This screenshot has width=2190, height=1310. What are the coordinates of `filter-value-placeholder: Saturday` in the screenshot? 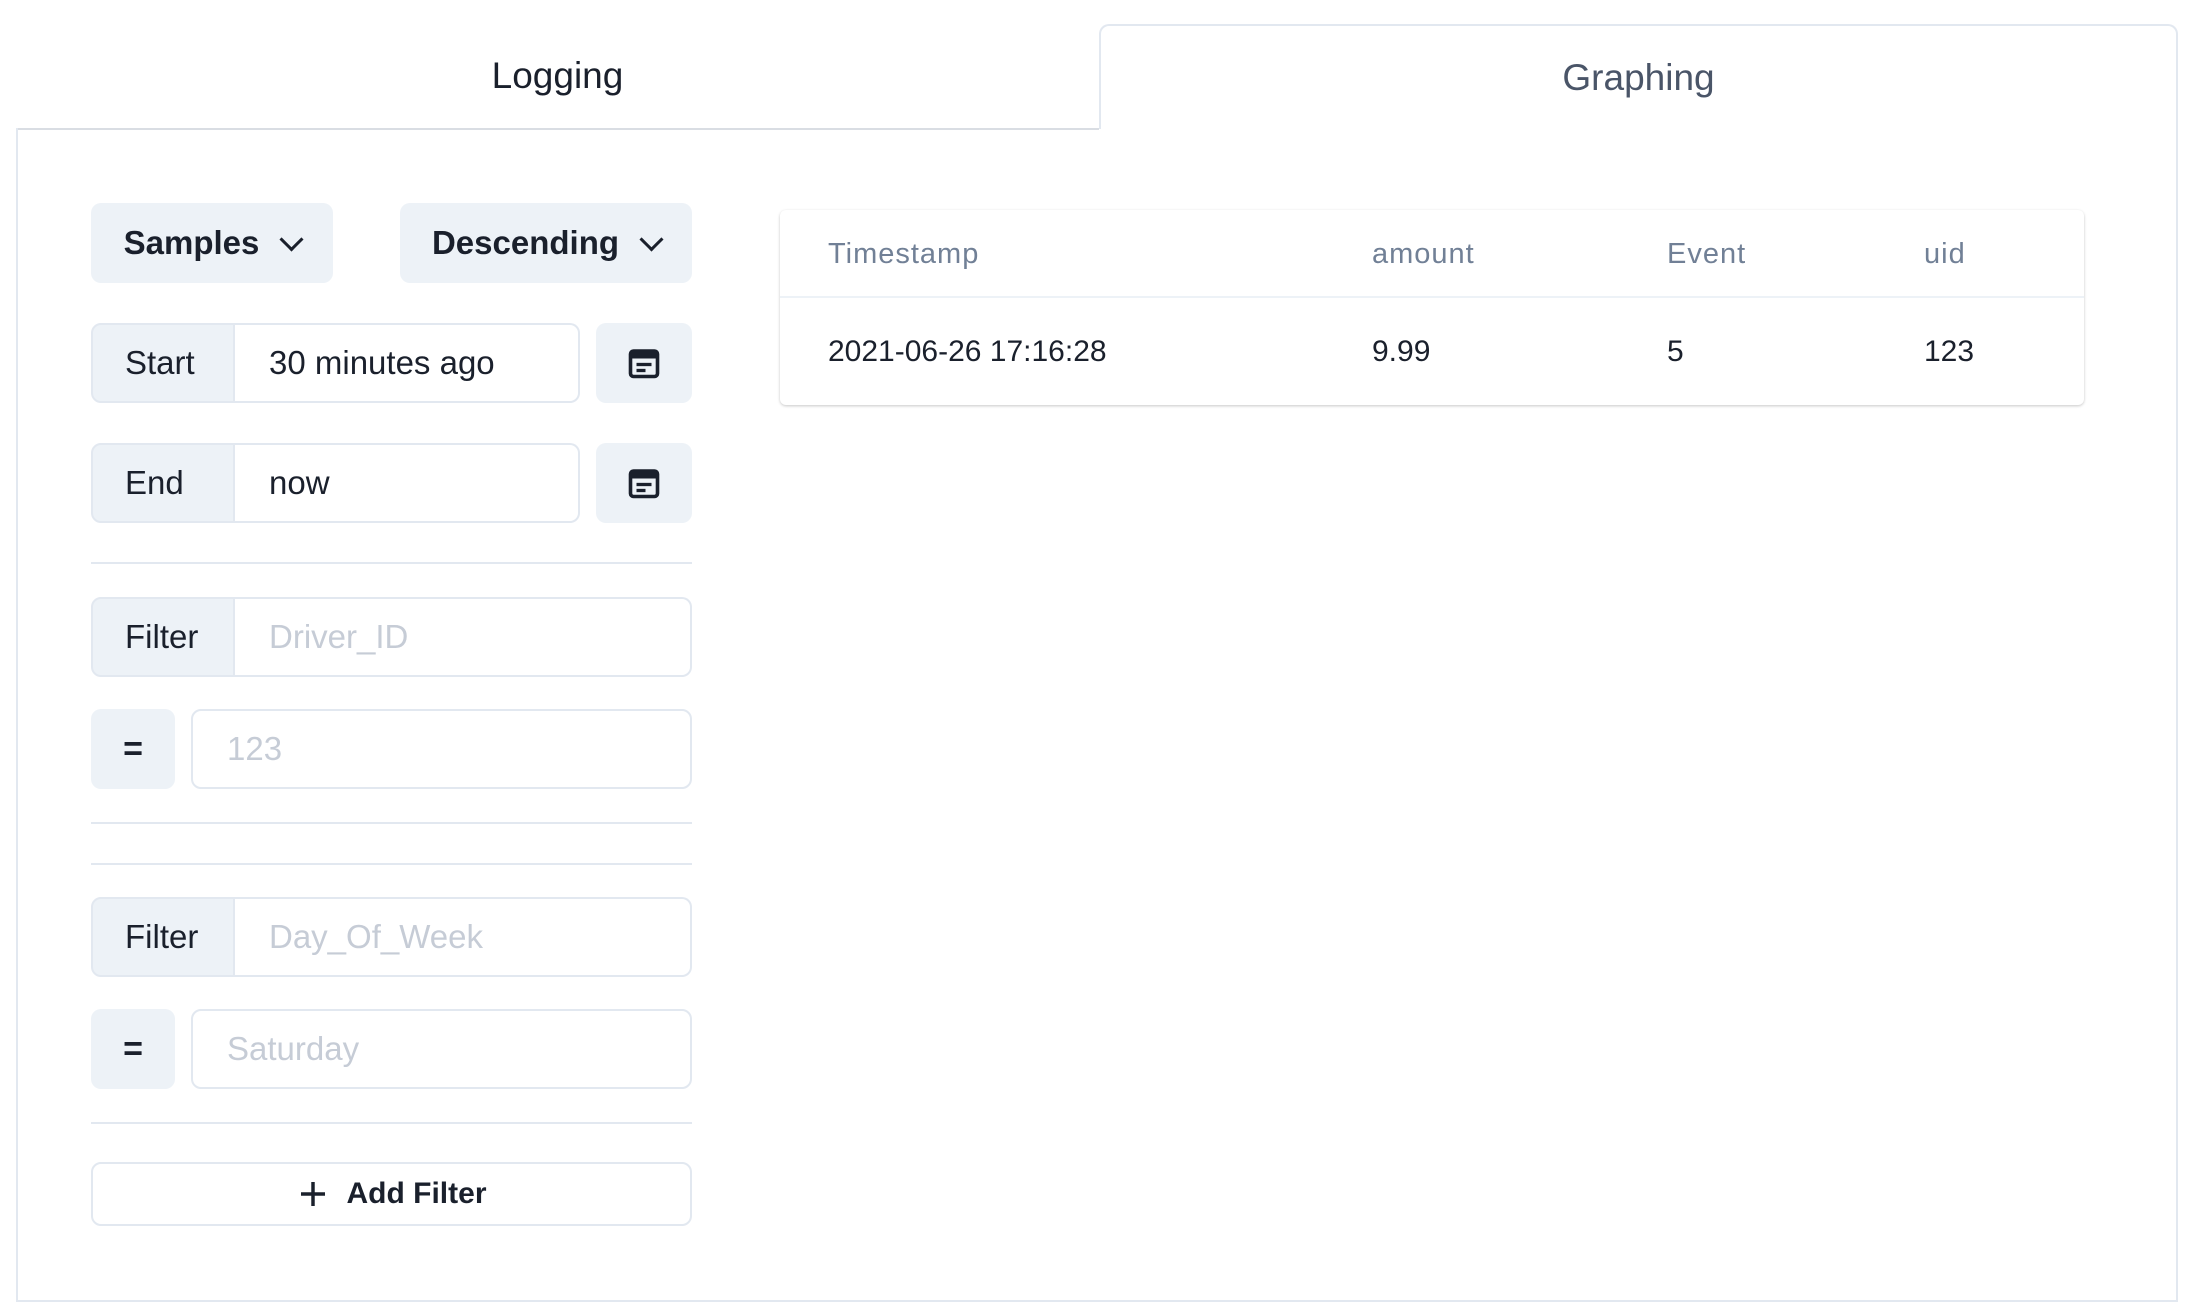 It's located at (293, 1048).